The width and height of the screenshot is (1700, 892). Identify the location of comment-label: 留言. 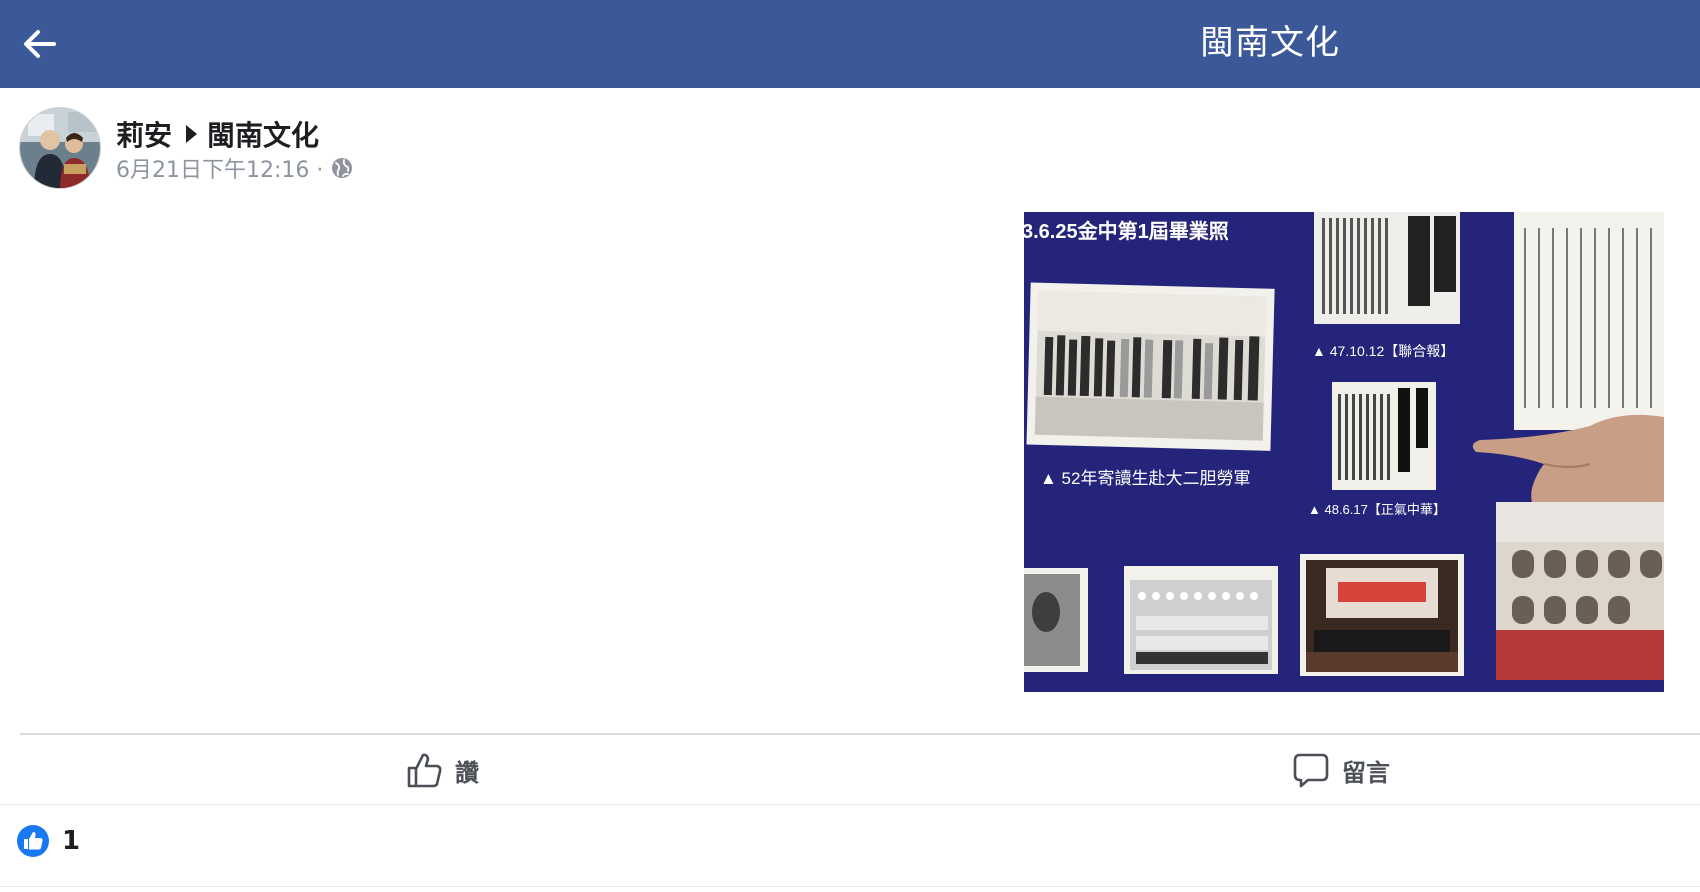
(1366, 772).